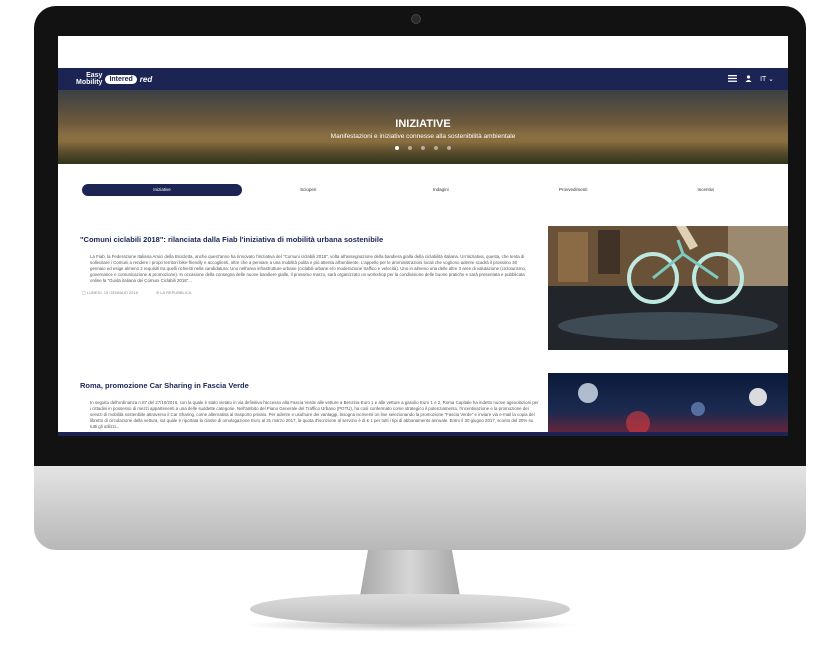  I want to click on browser-top, so click(423, 52).